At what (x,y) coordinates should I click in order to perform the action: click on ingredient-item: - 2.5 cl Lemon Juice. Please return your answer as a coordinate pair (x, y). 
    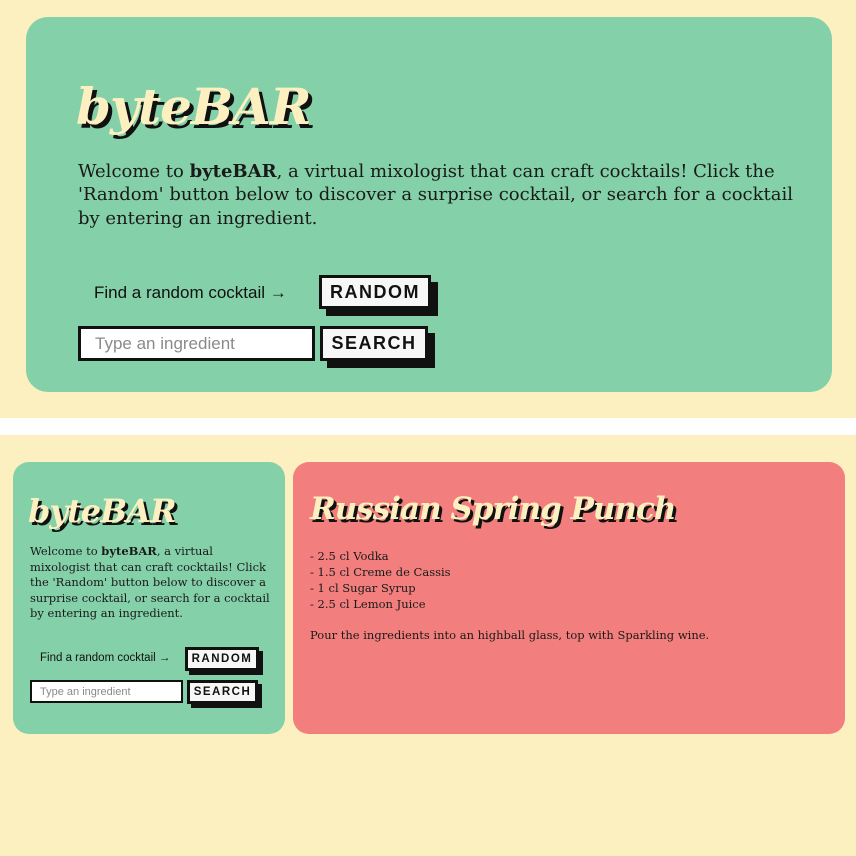
    Looking at the image, I should click on (368, 604).